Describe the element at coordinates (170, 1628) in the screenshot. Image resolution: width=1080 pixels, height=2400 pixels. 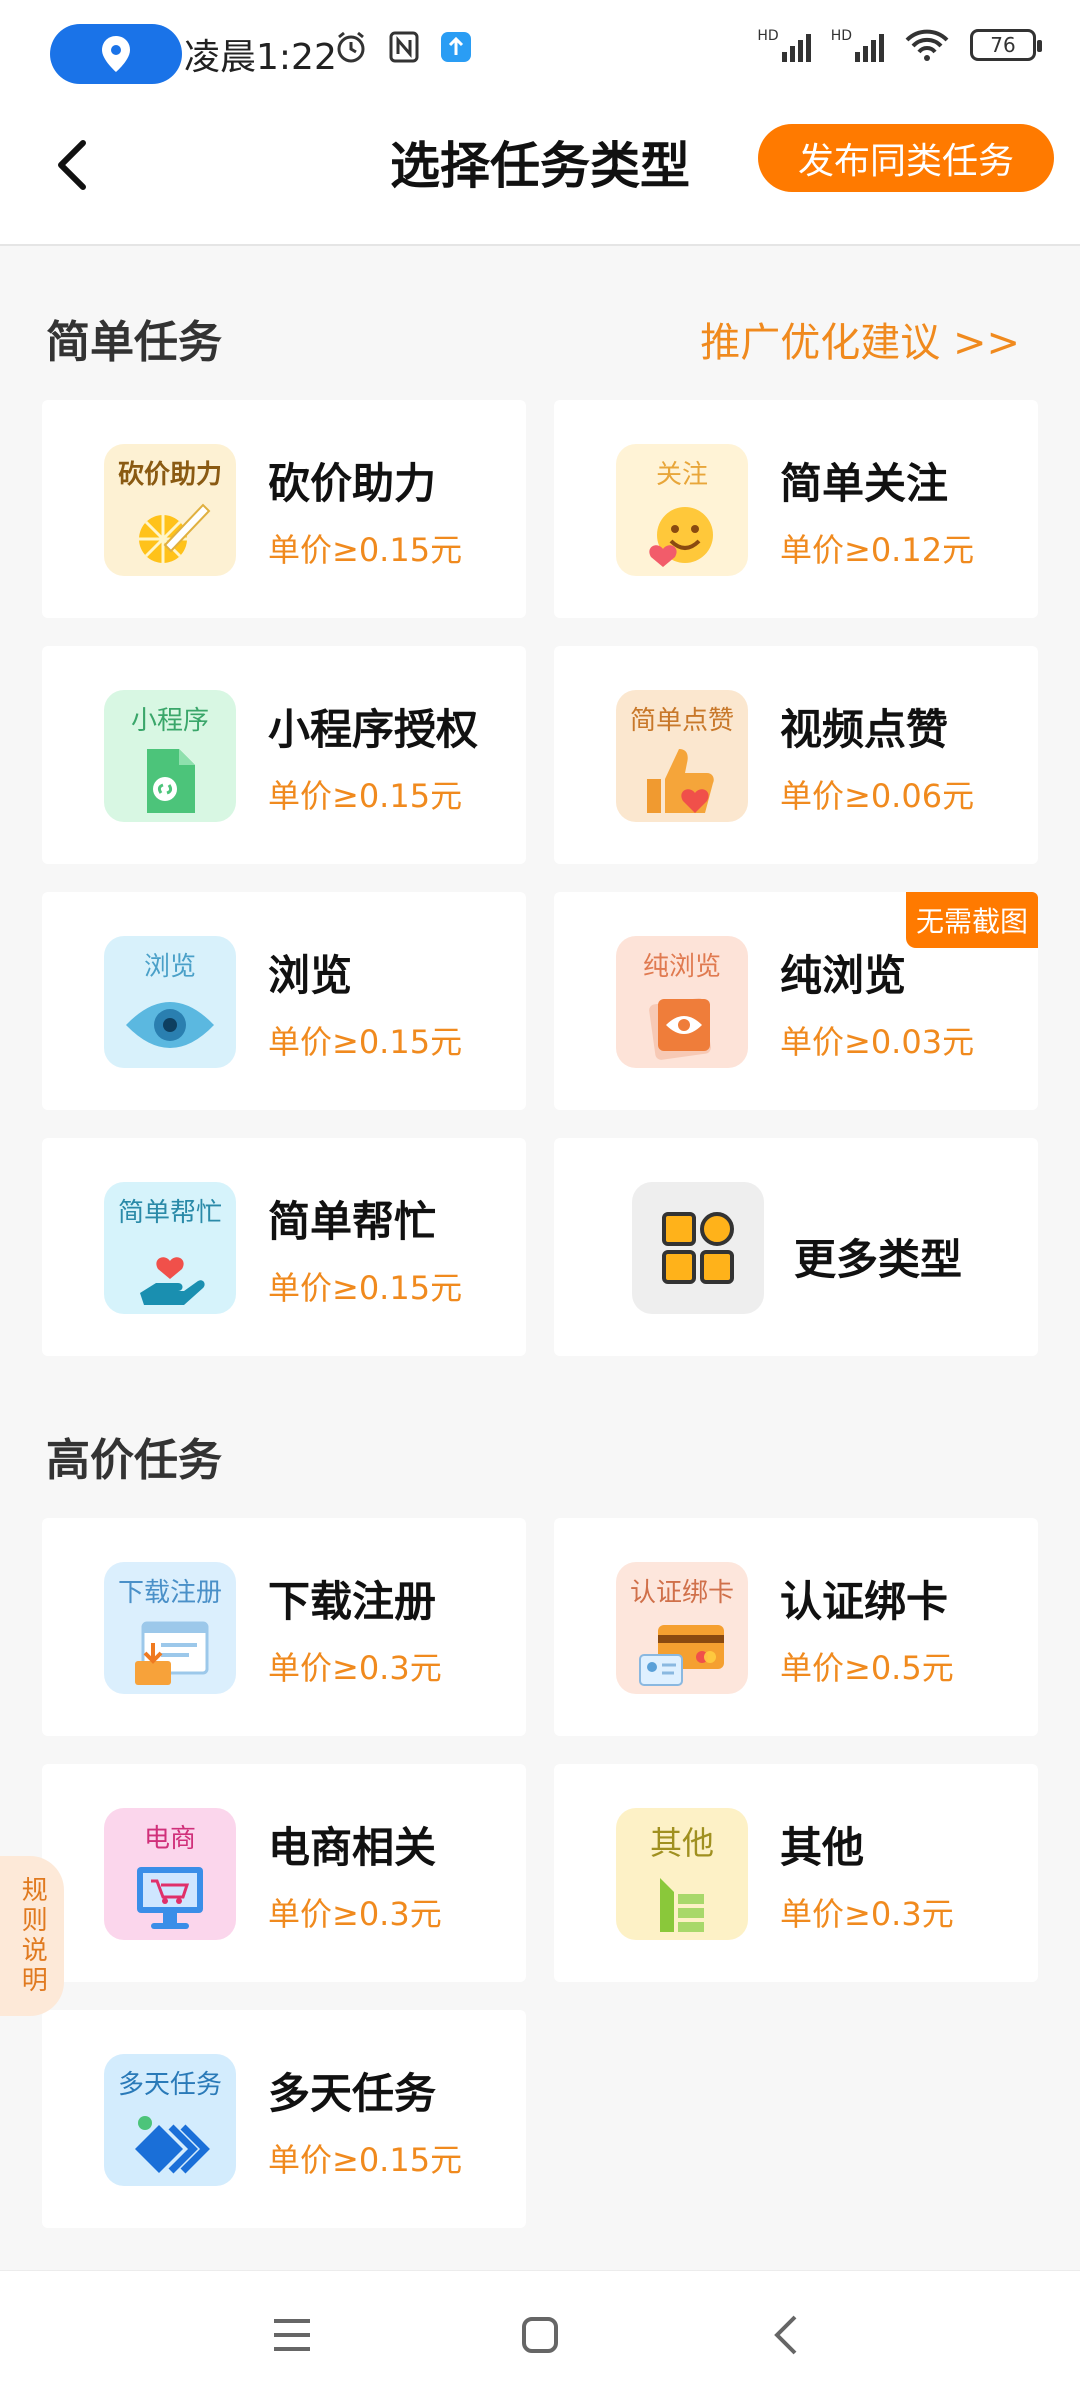
I see `download-register-icon: 下载注册` at that location.